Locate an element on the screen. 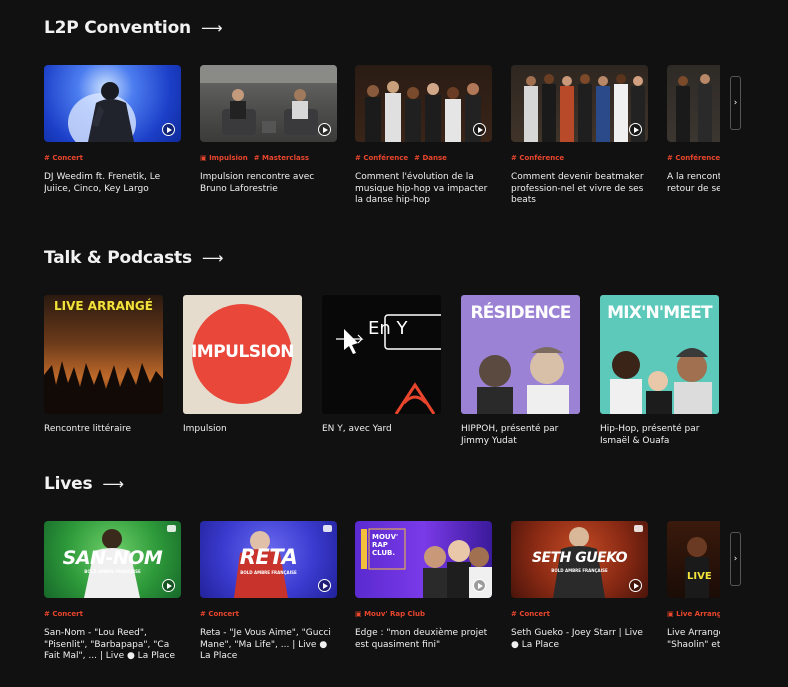 Image resolution: width=788 pixels, height=687 pixels. section-title-lives: Lives ⟶ is located at coordinates (84, 484).